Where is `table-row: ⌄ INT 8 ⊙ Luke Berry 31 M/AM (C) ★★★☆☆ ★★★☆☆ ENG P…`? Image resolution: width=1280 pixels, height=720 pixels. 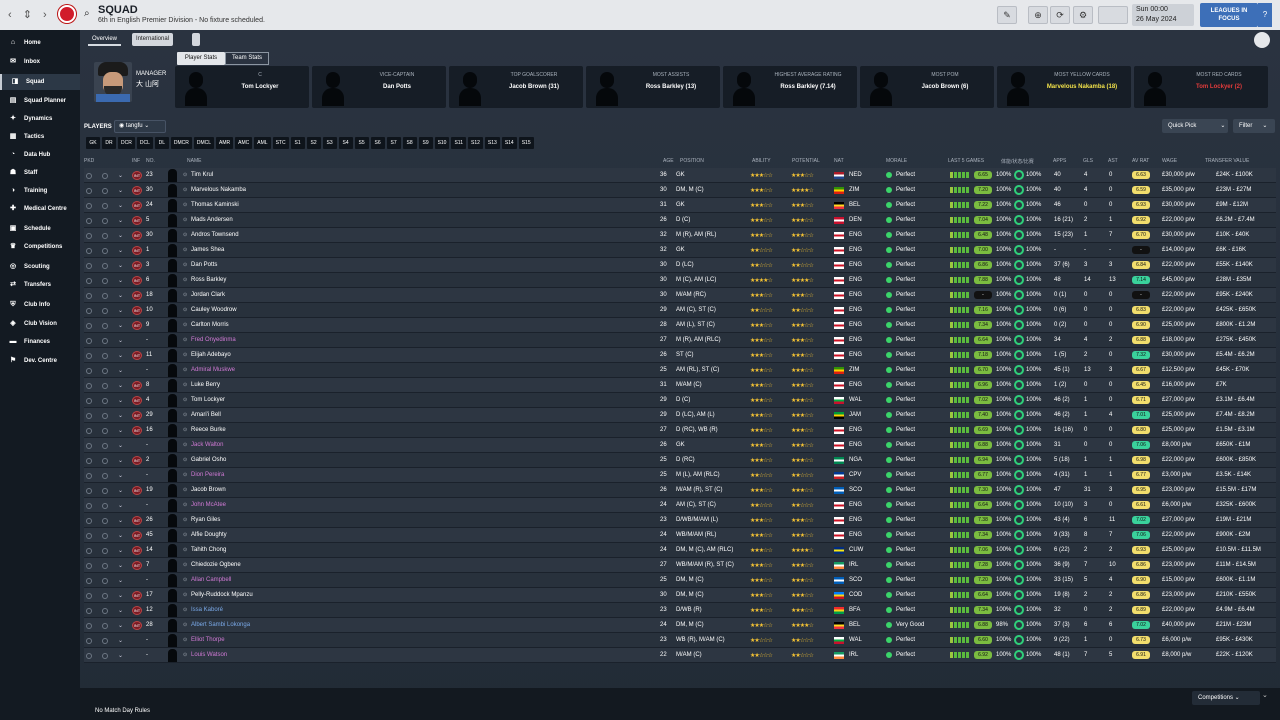 table-row: ⌄ INT 8 ⊙ Luke Berry 31 M/AM (C) ★★★☆☆ ★★★☆☆ ENG P… is located at coordinates (680, 385).